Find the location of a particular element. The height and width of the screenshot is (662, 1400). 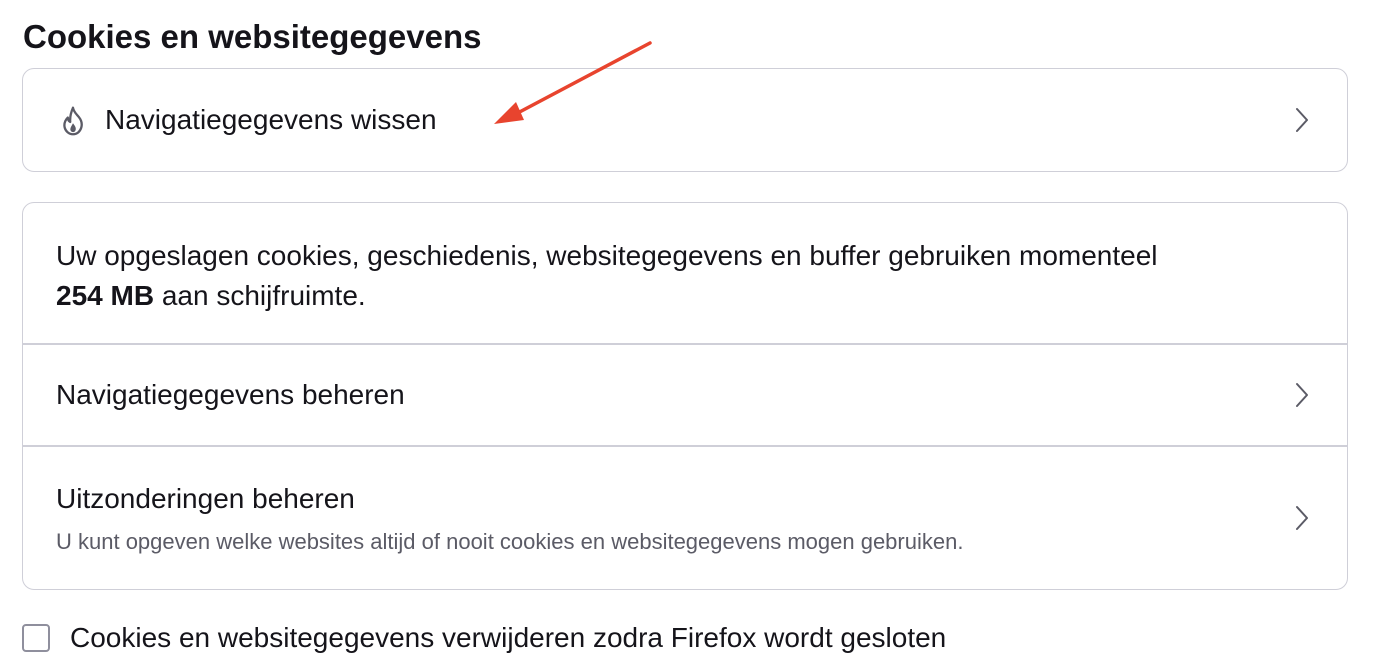

clear-data-card: Navigatiegegevens wissen is located at coordinates (685, 120).